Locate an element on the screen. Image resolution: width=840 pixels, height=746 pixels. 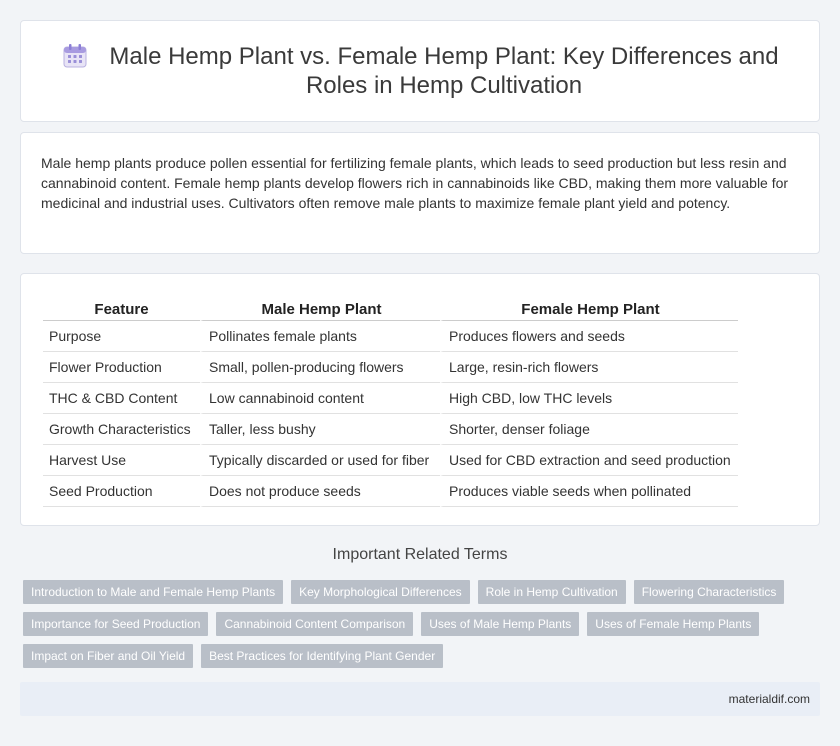
related-tag: Key Morphological Differences is located at coordinates (380, 592).